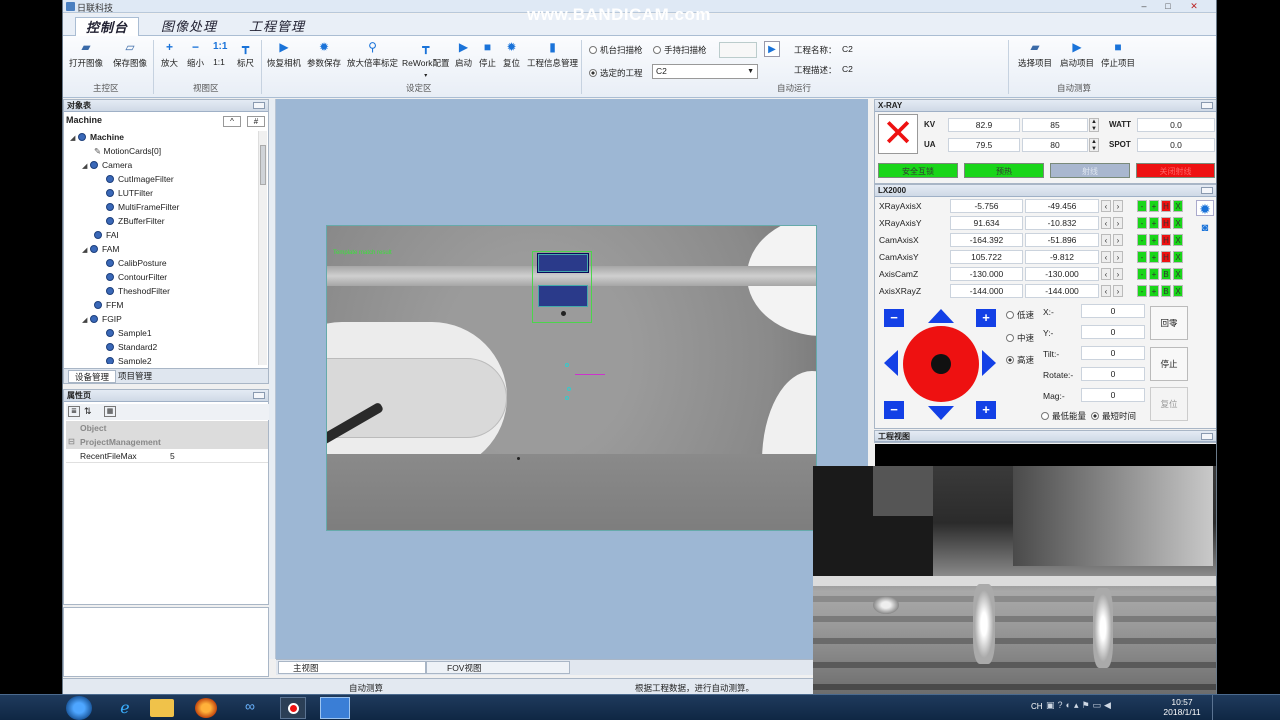  Describe the element at coordinates (1077, 55) in the screenshot. I see `start-project-button: ▶ 启动项目` at that location.